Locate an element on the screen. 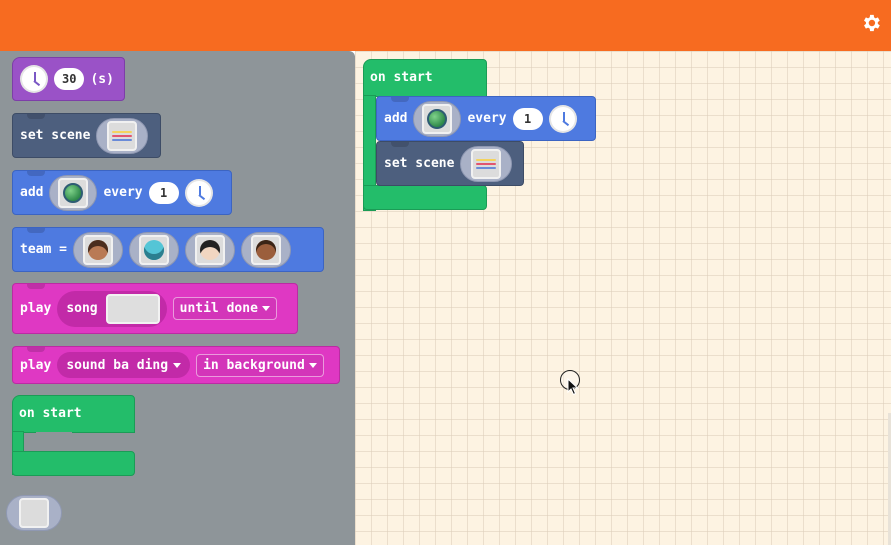  workspace-set-scene-block: set scene is located at coordinates (450, 163).